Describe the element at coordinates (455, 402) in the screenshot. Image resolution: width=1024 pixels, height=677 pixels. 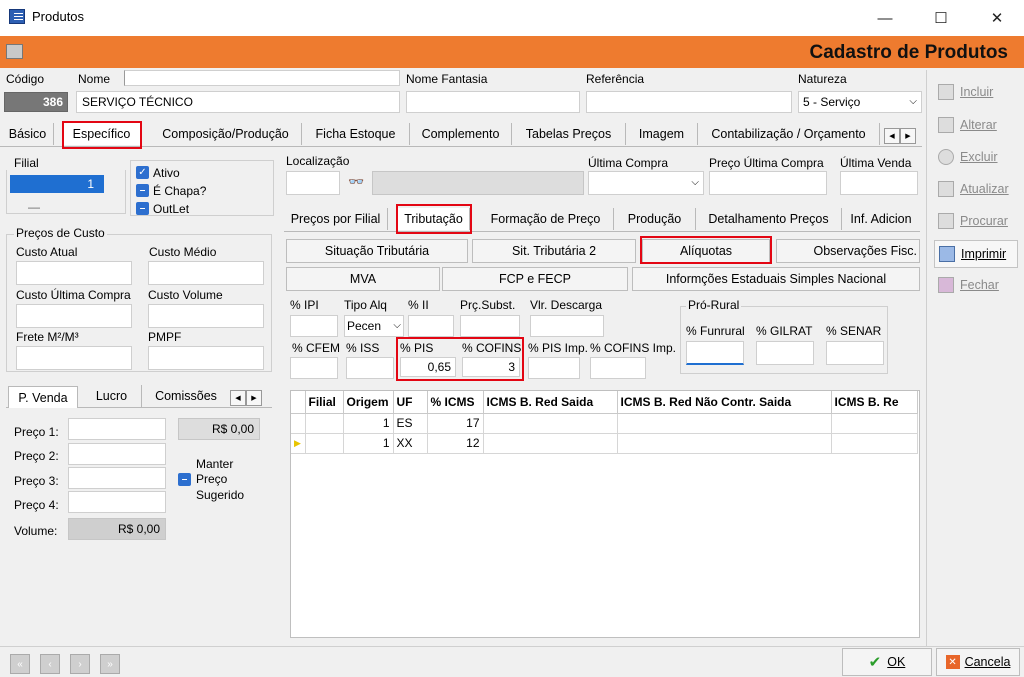
I see `grid-col-icms: % ICMS` at that location.